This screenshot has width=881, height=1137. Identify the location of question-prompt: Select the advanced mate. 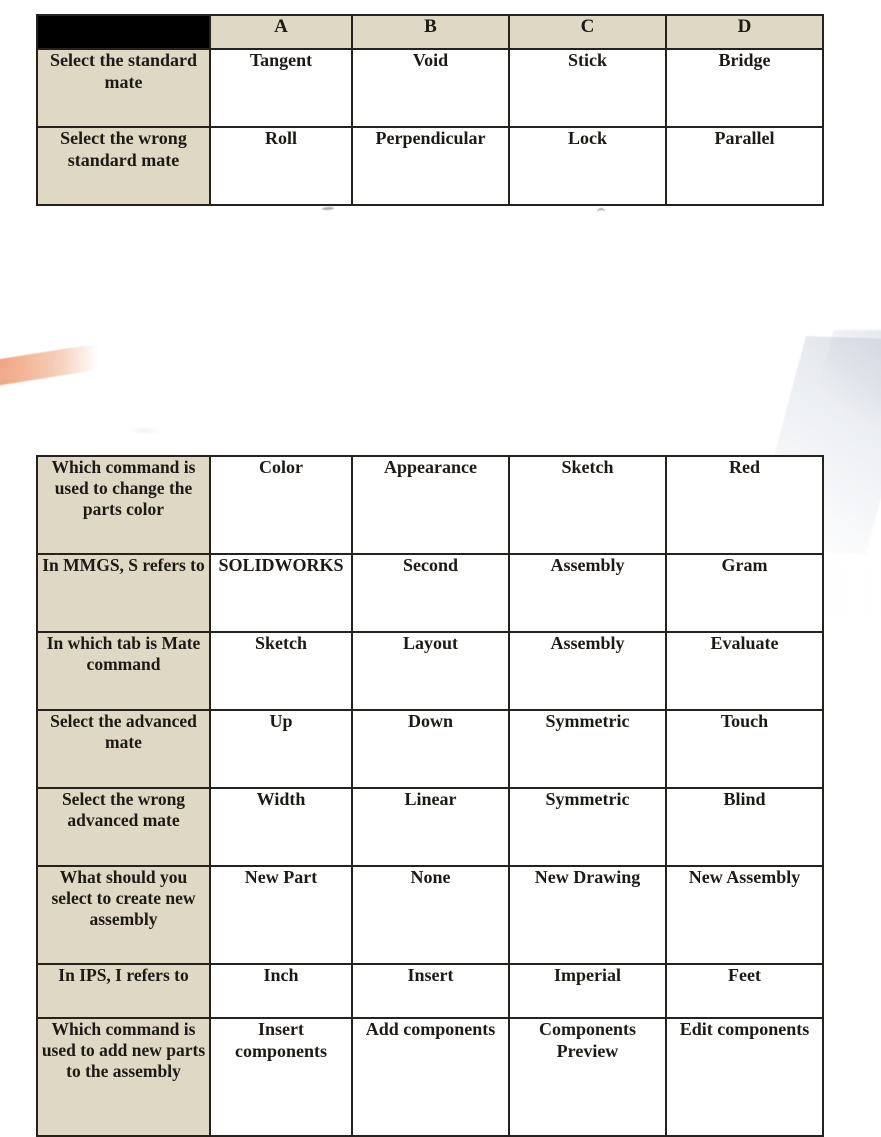
(123, 749).